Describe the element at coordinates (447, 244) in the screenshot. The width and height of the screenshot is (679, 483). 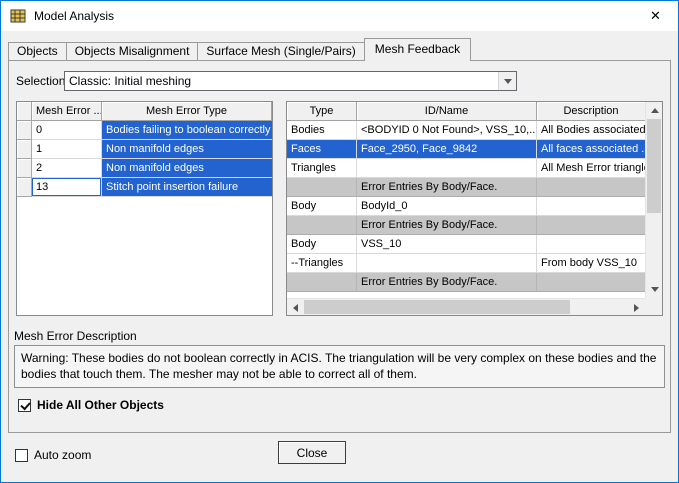
I see `id-name-cell: VSS_10` at that location.